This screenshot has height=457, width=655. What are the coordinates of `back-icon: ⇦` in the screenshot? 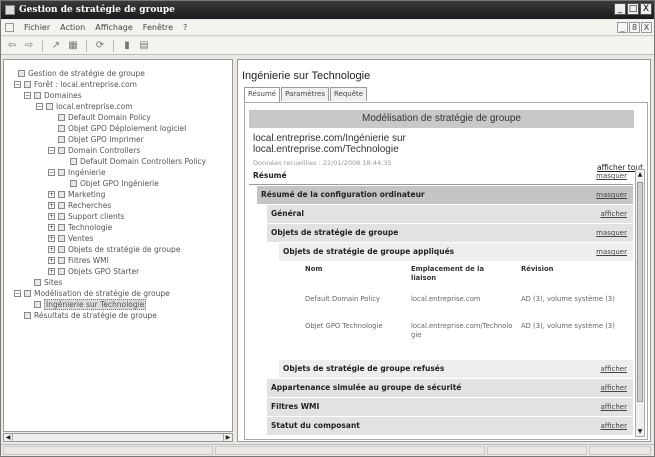 It's located at (12, 46).